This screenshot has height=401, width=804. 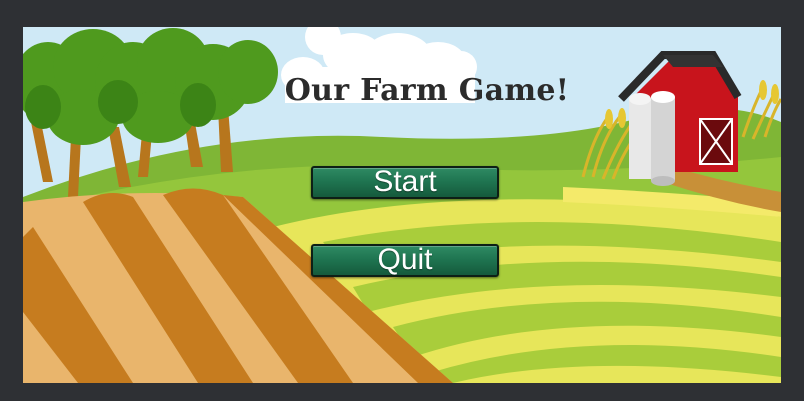 What do you see at coordinates (405, 182) in the screenshot?
I see `start-button: Start` at bounding box center [405, 182].